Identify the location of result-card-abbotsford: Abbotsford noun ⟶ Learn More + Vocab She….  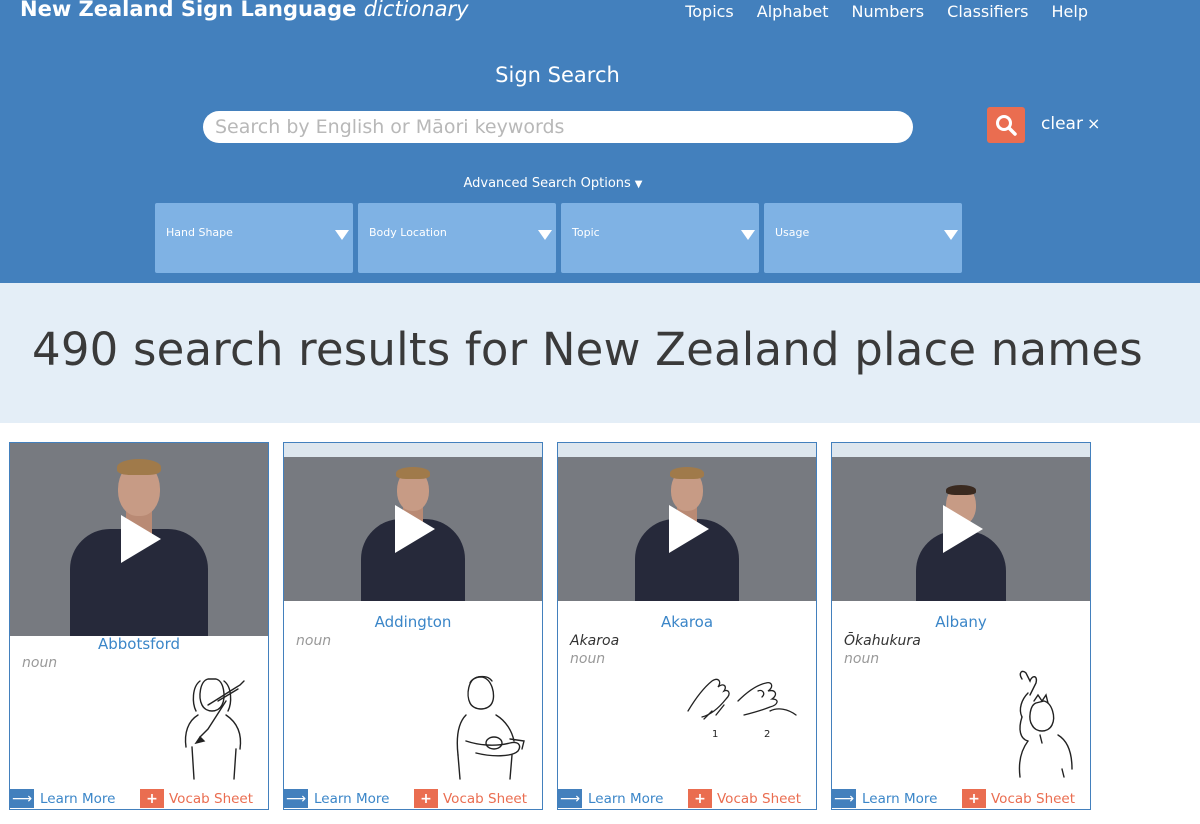
(139, 626).